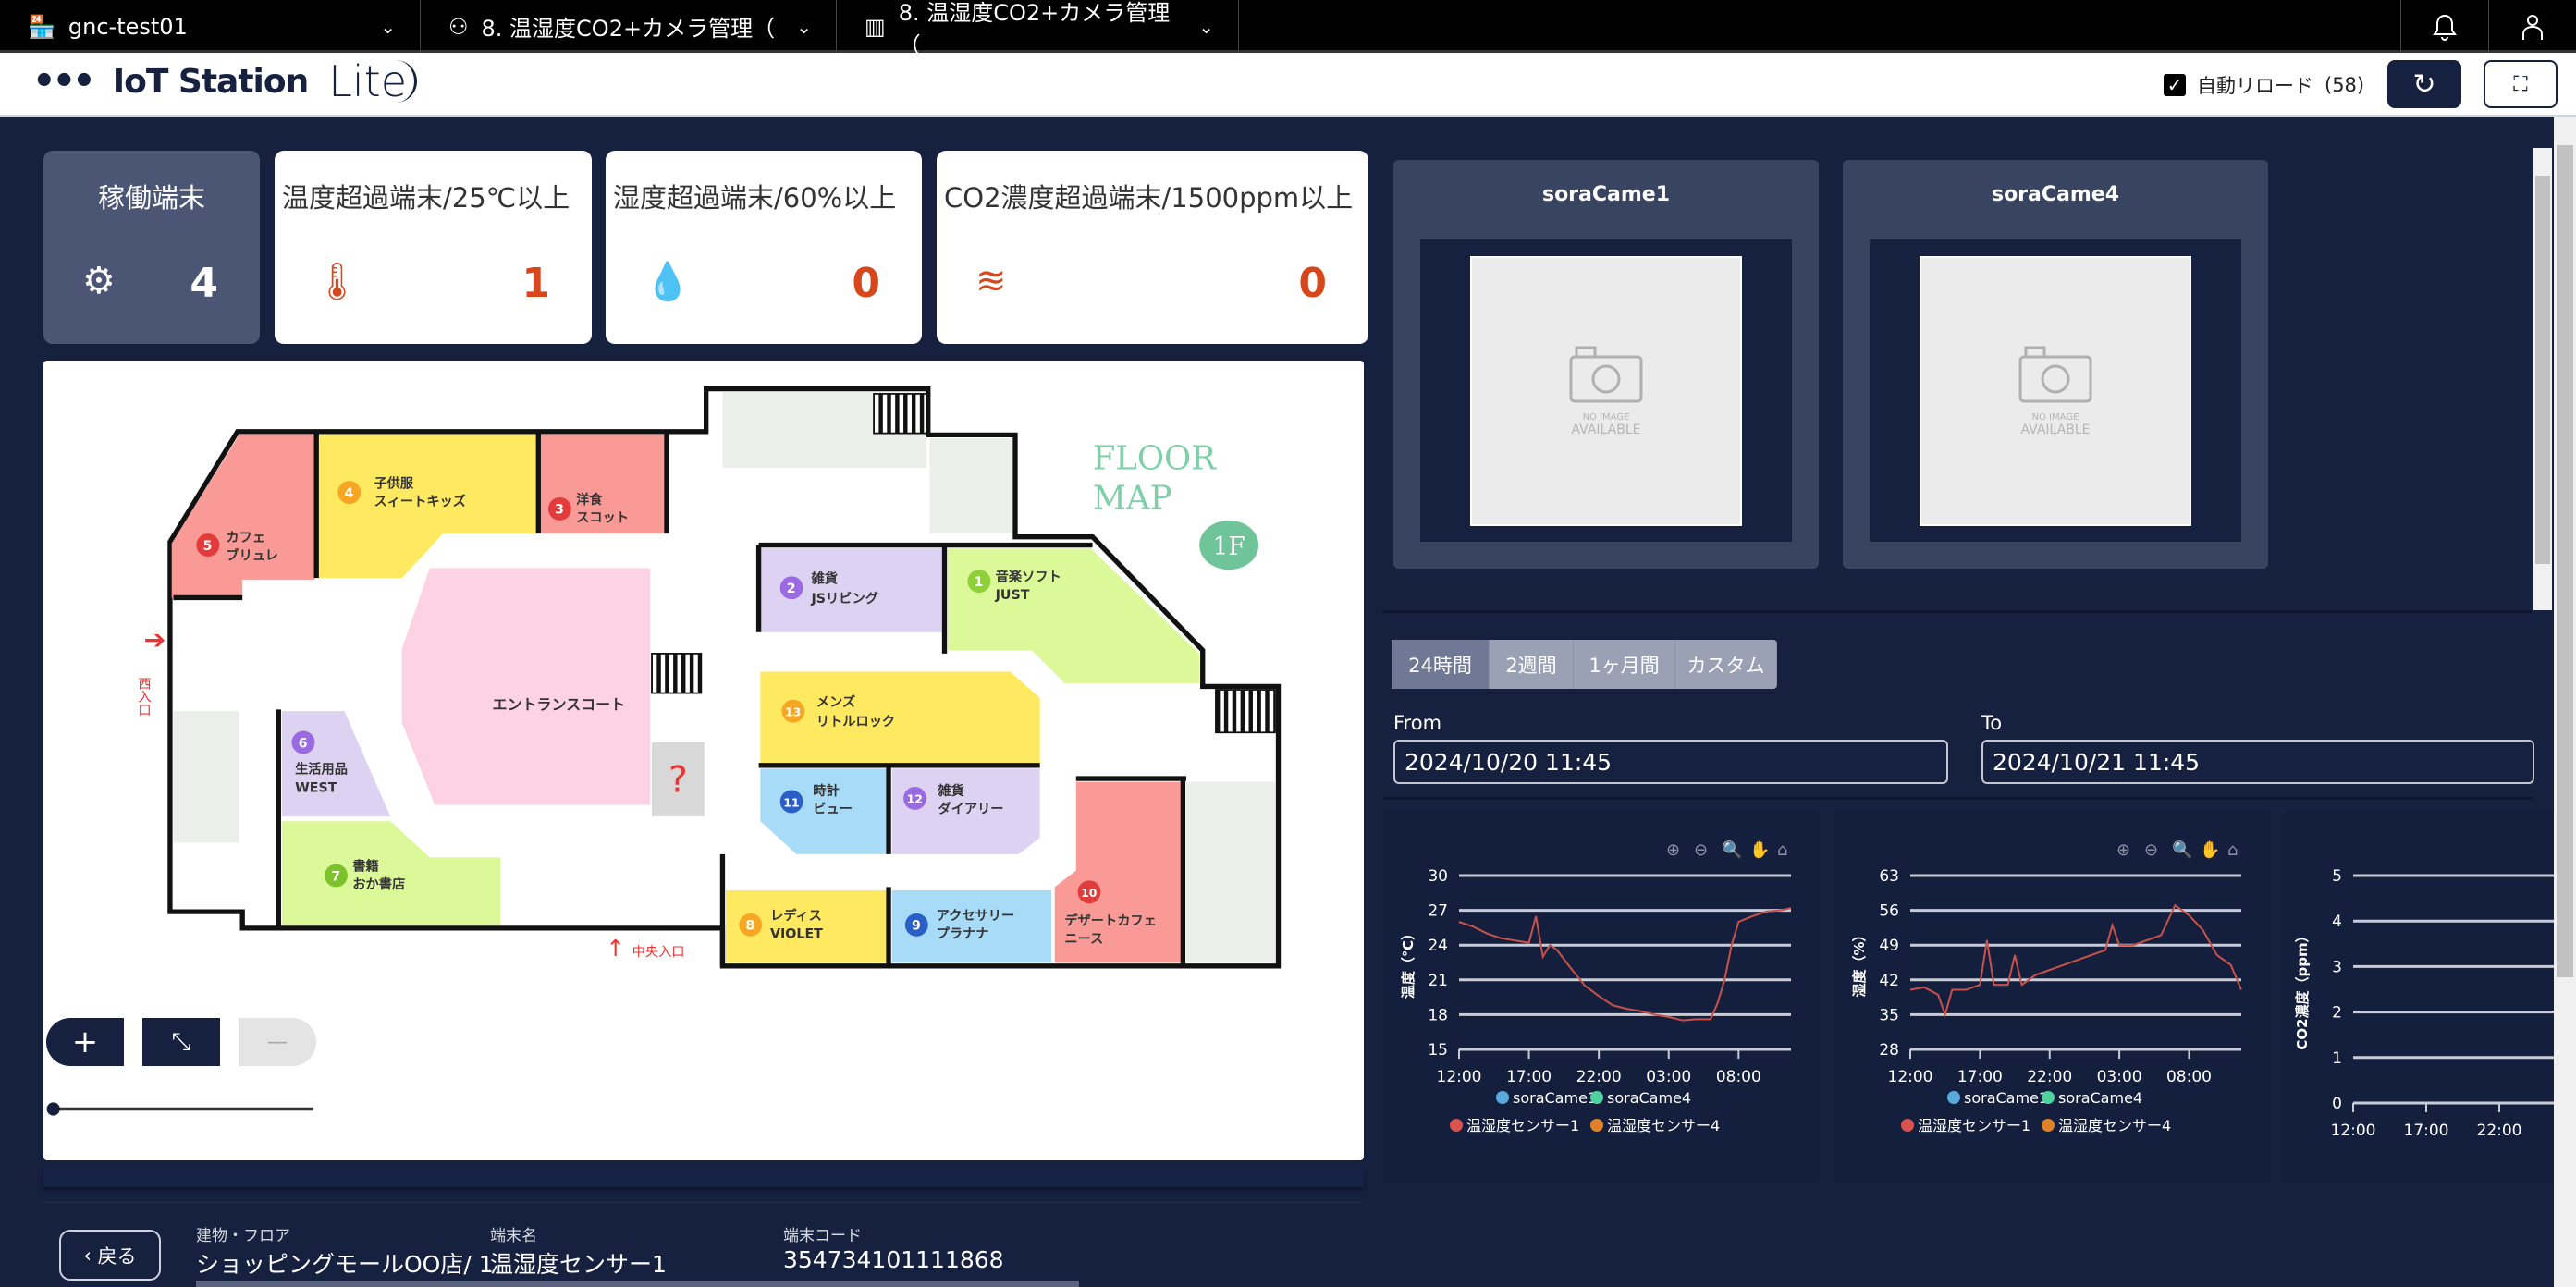 The width and height of the screenshot is (2576, 1287). Describe the element at coordinates (1228, 547) in the screenshot. I see `floor-badge-label: 1F` at that location.